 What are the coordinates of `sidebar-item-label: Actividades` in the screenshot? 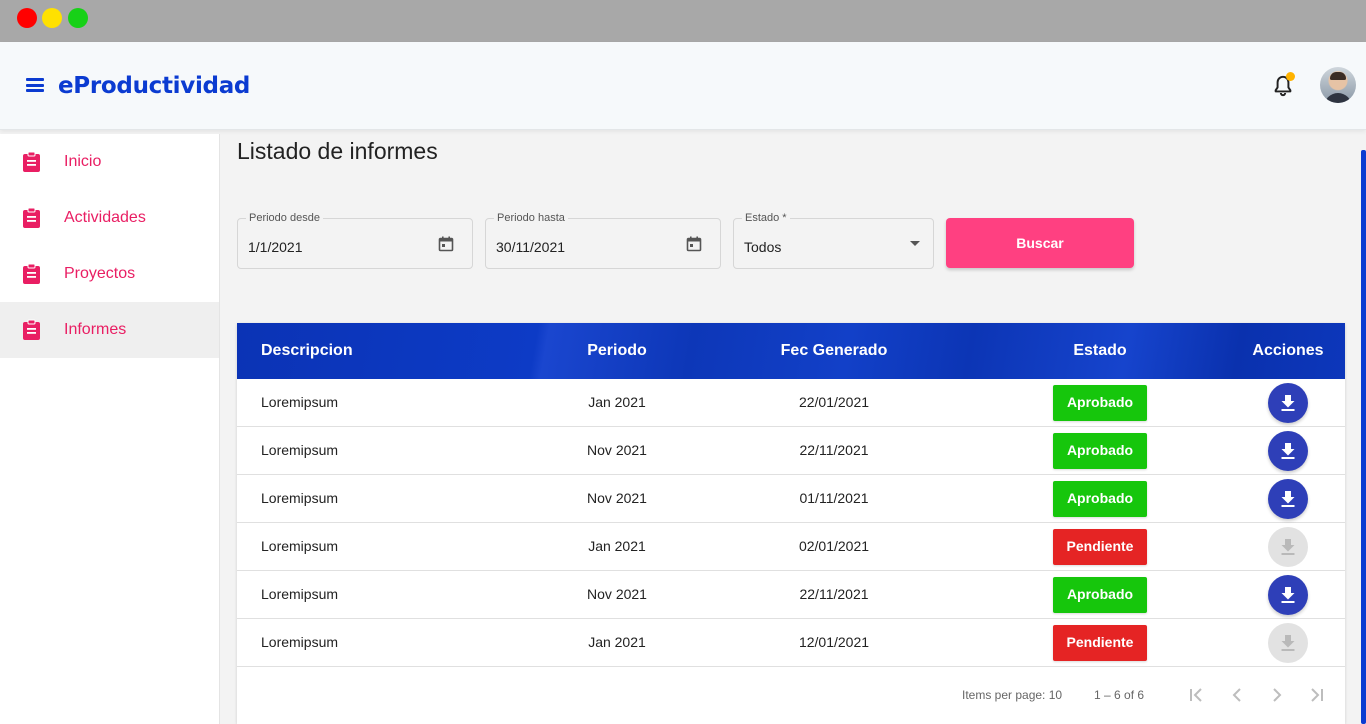 It's located at (105, 217).